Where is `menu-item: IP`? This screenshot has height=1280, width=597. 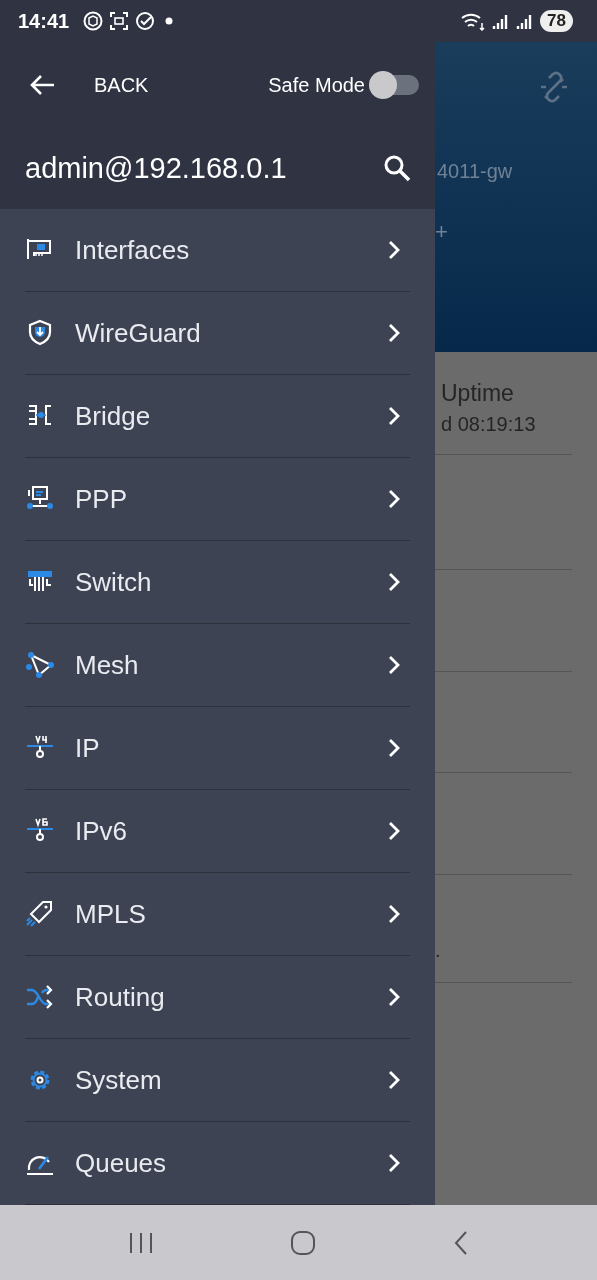
menu-item: IP is located at coordinates (217, 748).